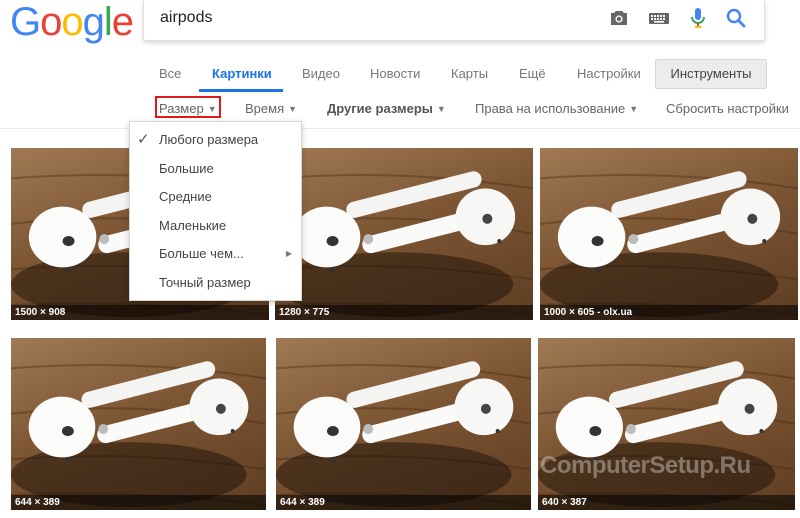  Describe the element at coordinates (711, 74) in the screenshot. I see `tools-button: Инструменты` at that location.